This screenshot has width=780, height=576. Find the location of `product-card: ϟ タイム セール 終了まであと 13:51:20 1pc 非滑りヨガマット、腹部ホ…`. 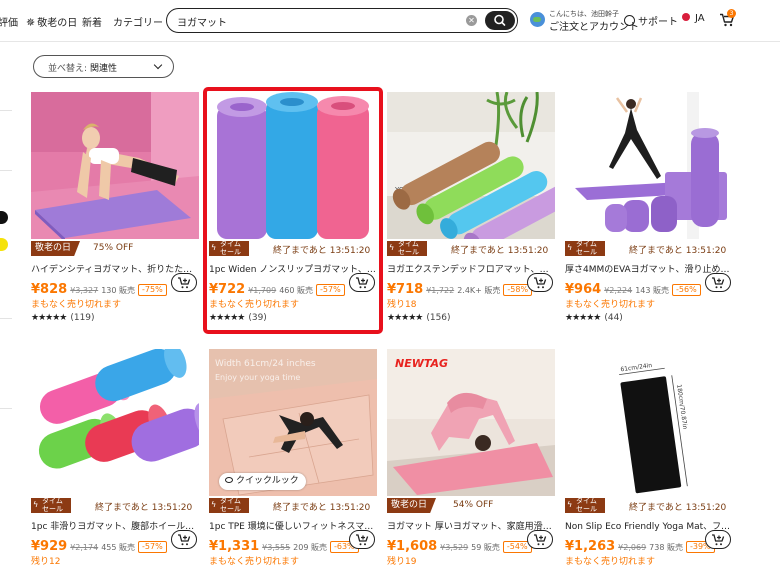

product-card: ϟ タイム セール 終了まであと 13:51:20 1pc 非滑りヨガマット、腹部ホ… is located at coordinates (115, 462).